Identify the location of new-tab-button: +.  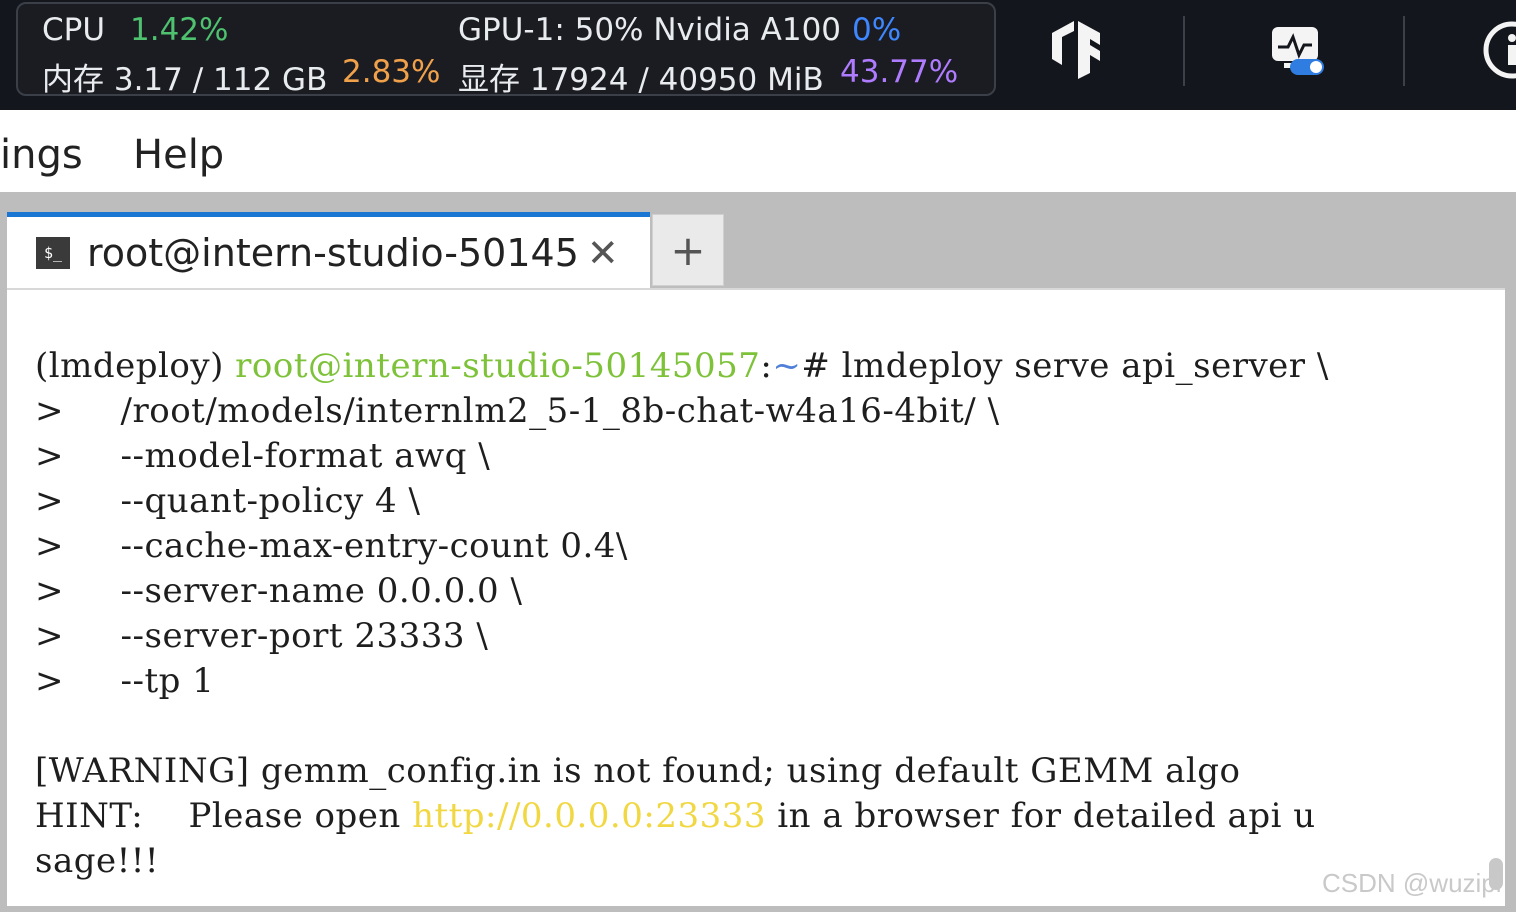
(688, 250).